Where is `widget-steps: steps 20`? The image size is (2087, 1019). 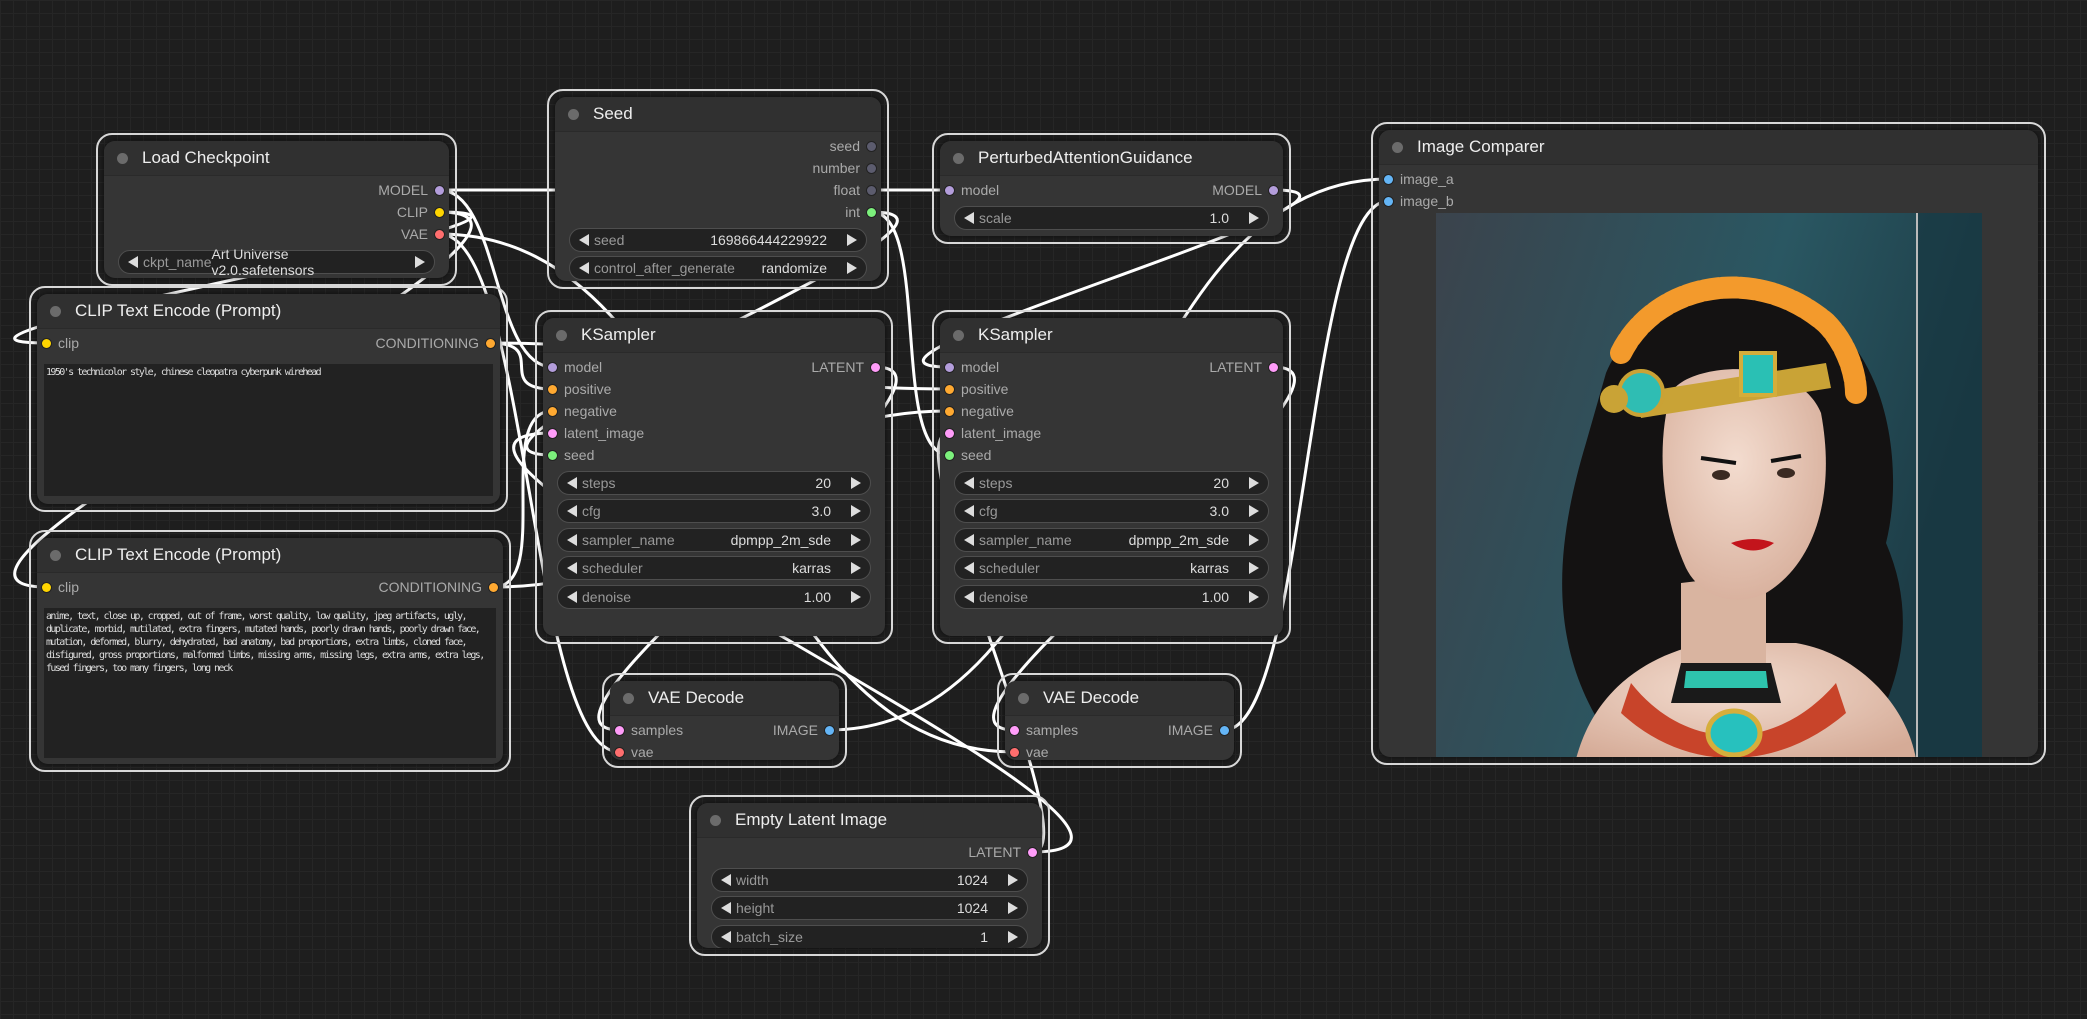 widget-steps: steps 20 is located at coordinates (1111, 482).